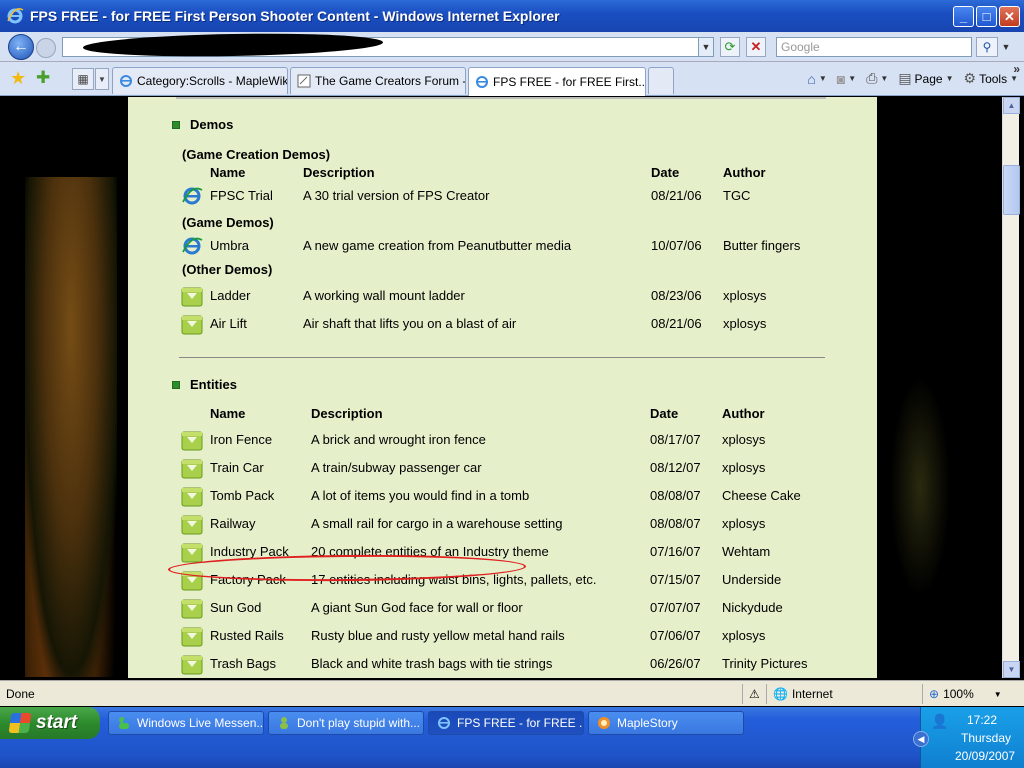 The image size is (1024, 768). I want to click on url-dropdown-button: ▼, so click(706, 47).